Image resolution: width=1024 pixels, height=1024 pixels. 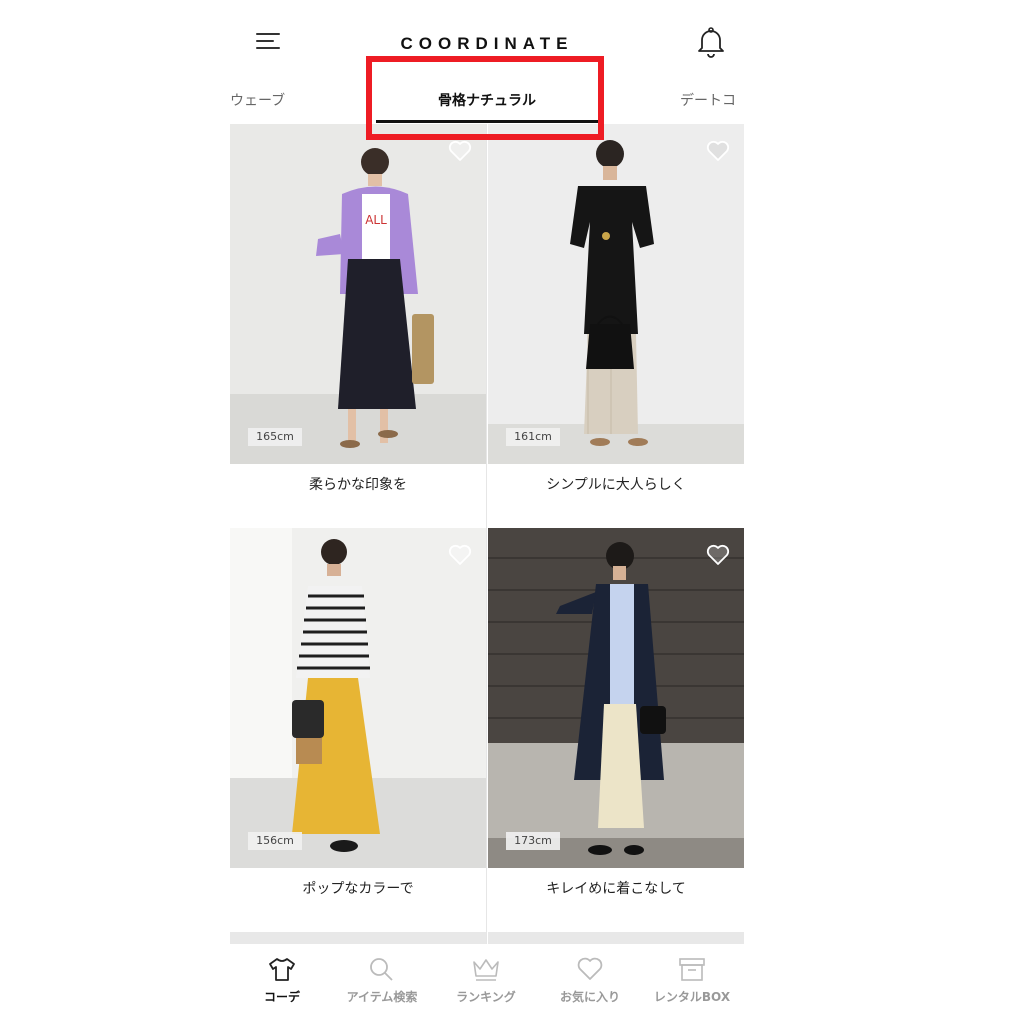 I want to click on nav-item-ranking: ランキング, so click(x=486, y=980).